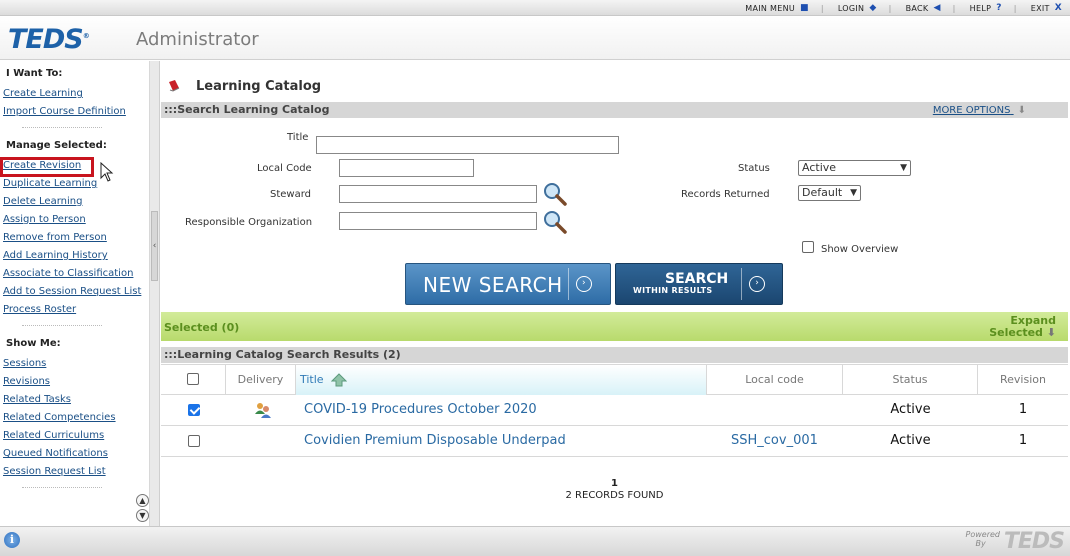 This screenshot has height=556, width=1070. What do you see at coordinates (1023, 409) in the screenshot?
I see `row-revision: 1` at bounding box center [1023, 409].